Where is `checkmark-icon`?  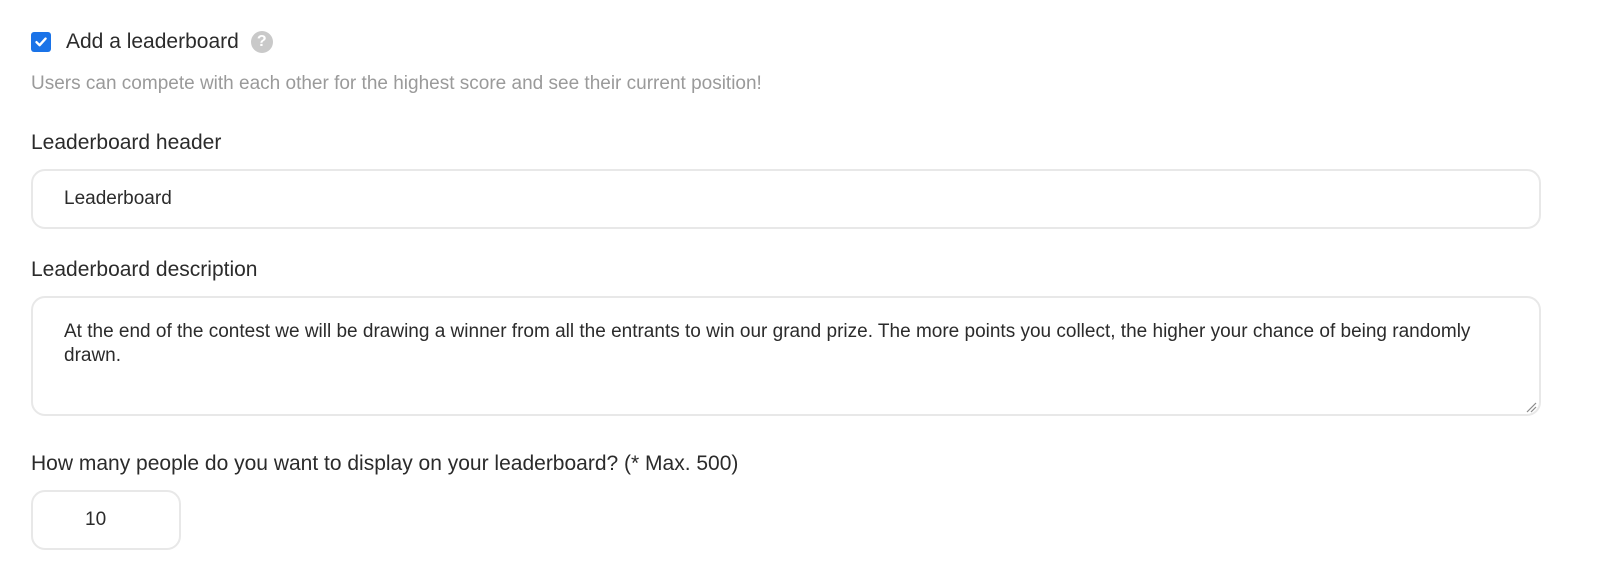 checkmark-icon is located at coordinates (41, 42).